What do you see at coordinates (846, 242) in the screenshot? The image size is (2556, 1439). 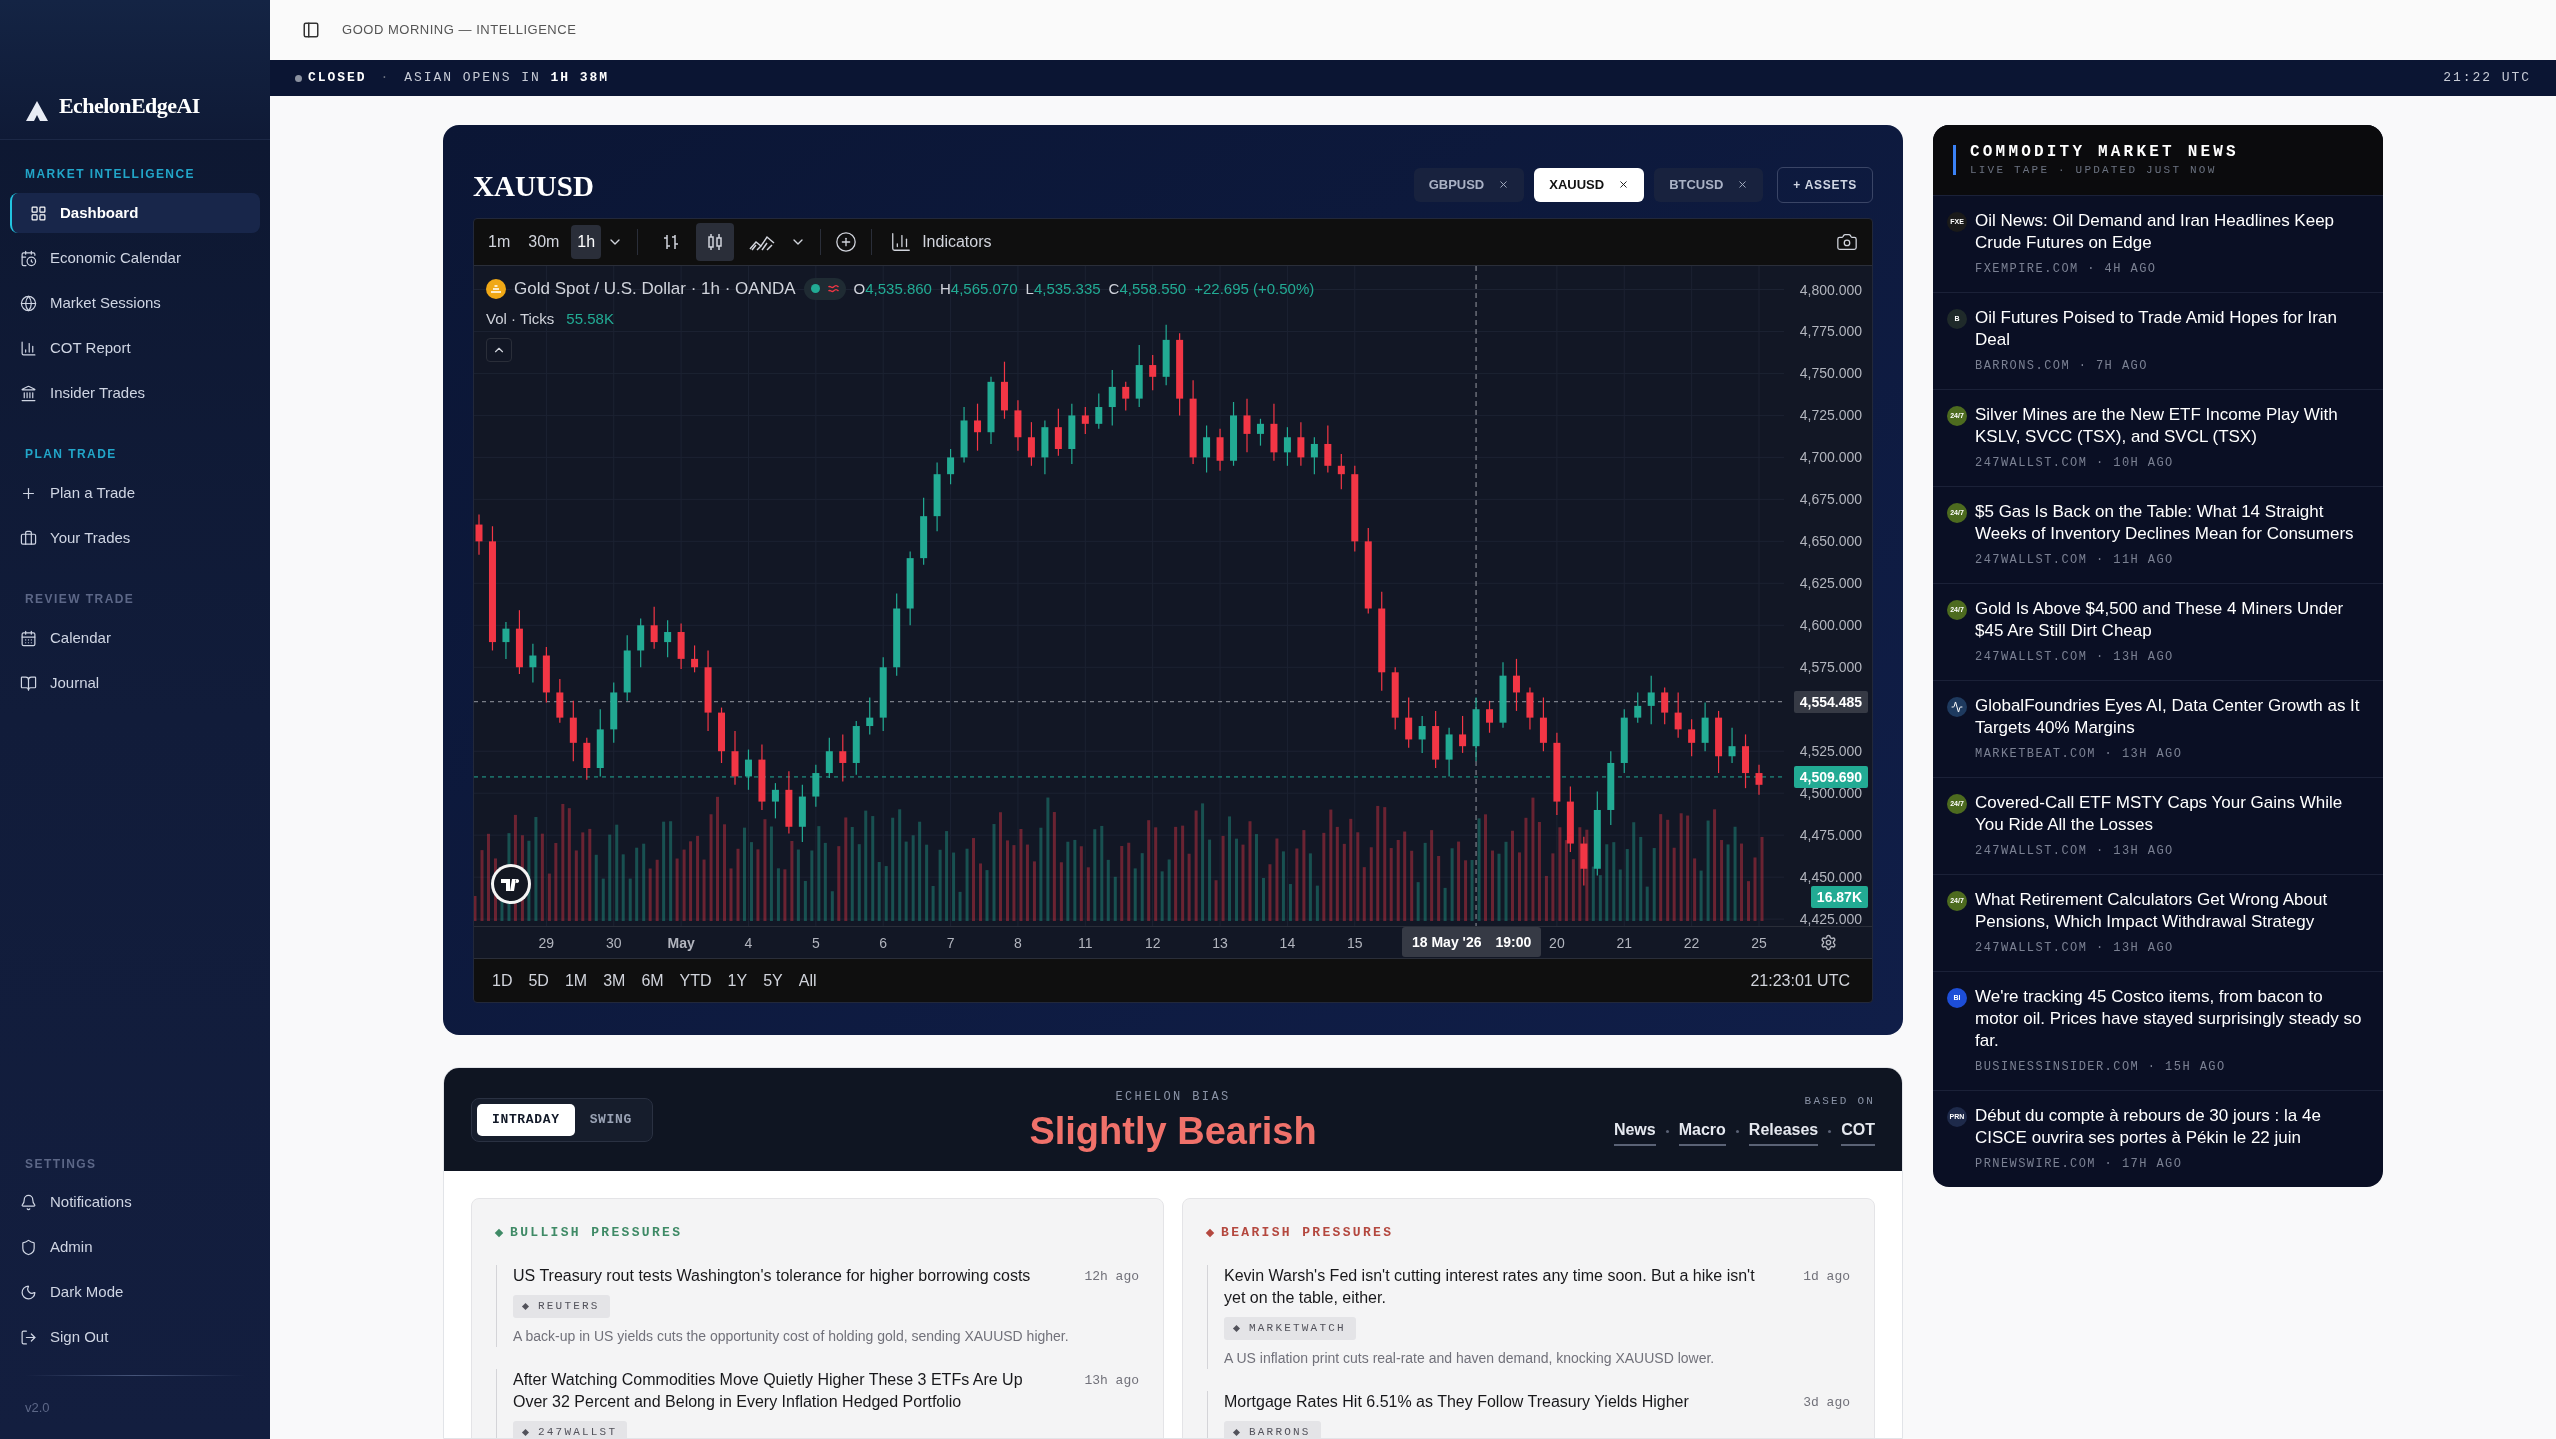 I see `add-indicator-icon` at bounding box center [846, 242].